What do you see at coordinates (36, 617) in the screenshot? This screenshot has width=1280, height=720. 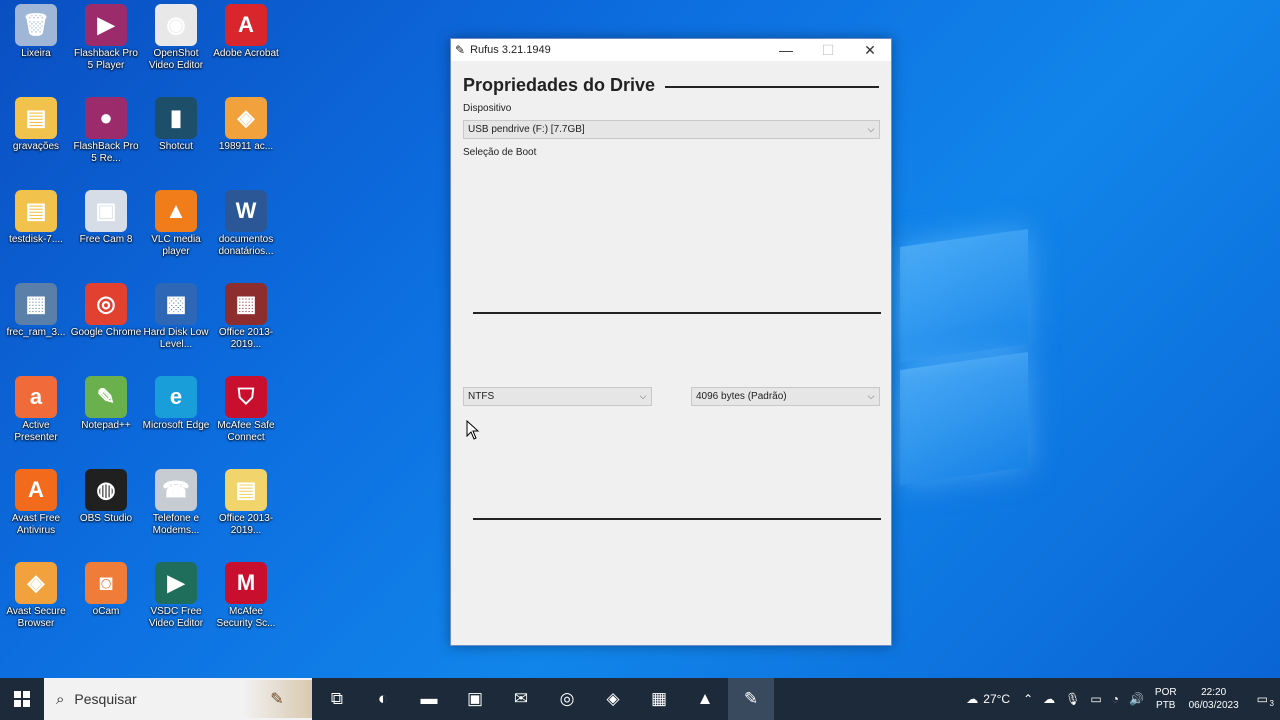 I see `desktop-icon-label: Avast Secure Browser` at bounding box center [36, 617].